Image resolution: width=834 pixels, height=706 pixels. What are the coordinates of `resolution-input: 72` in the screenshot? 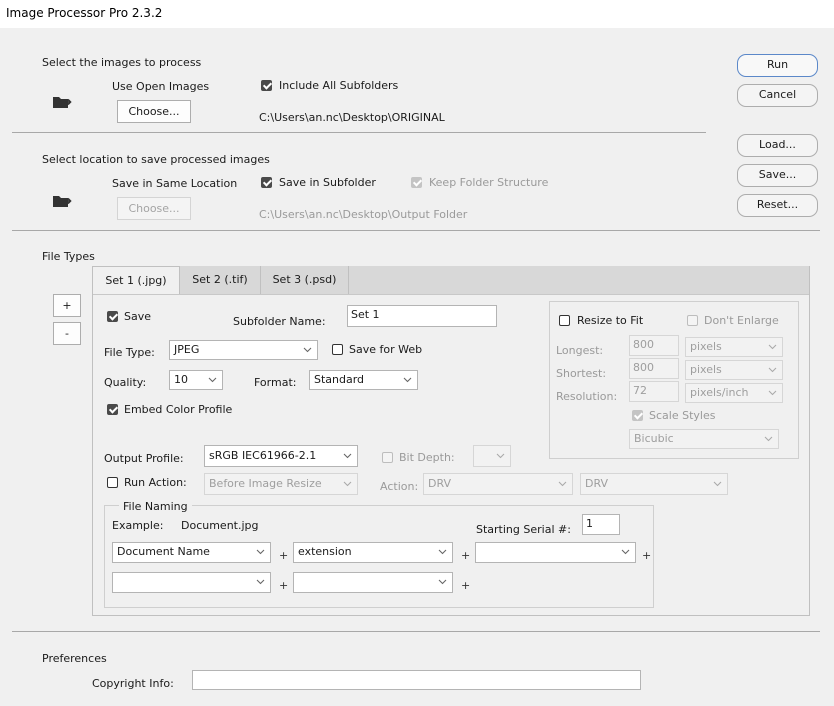 It's located at (654, 391).